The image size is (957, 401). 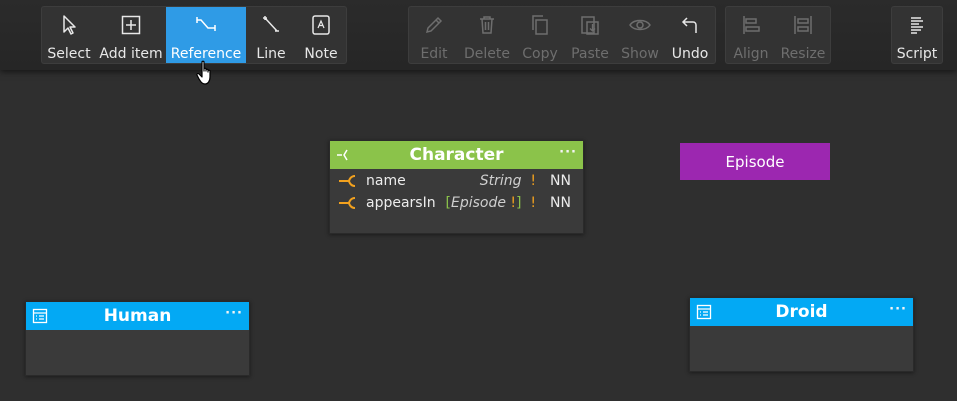 I want to click on select-icon, so click(x=69, y=25).